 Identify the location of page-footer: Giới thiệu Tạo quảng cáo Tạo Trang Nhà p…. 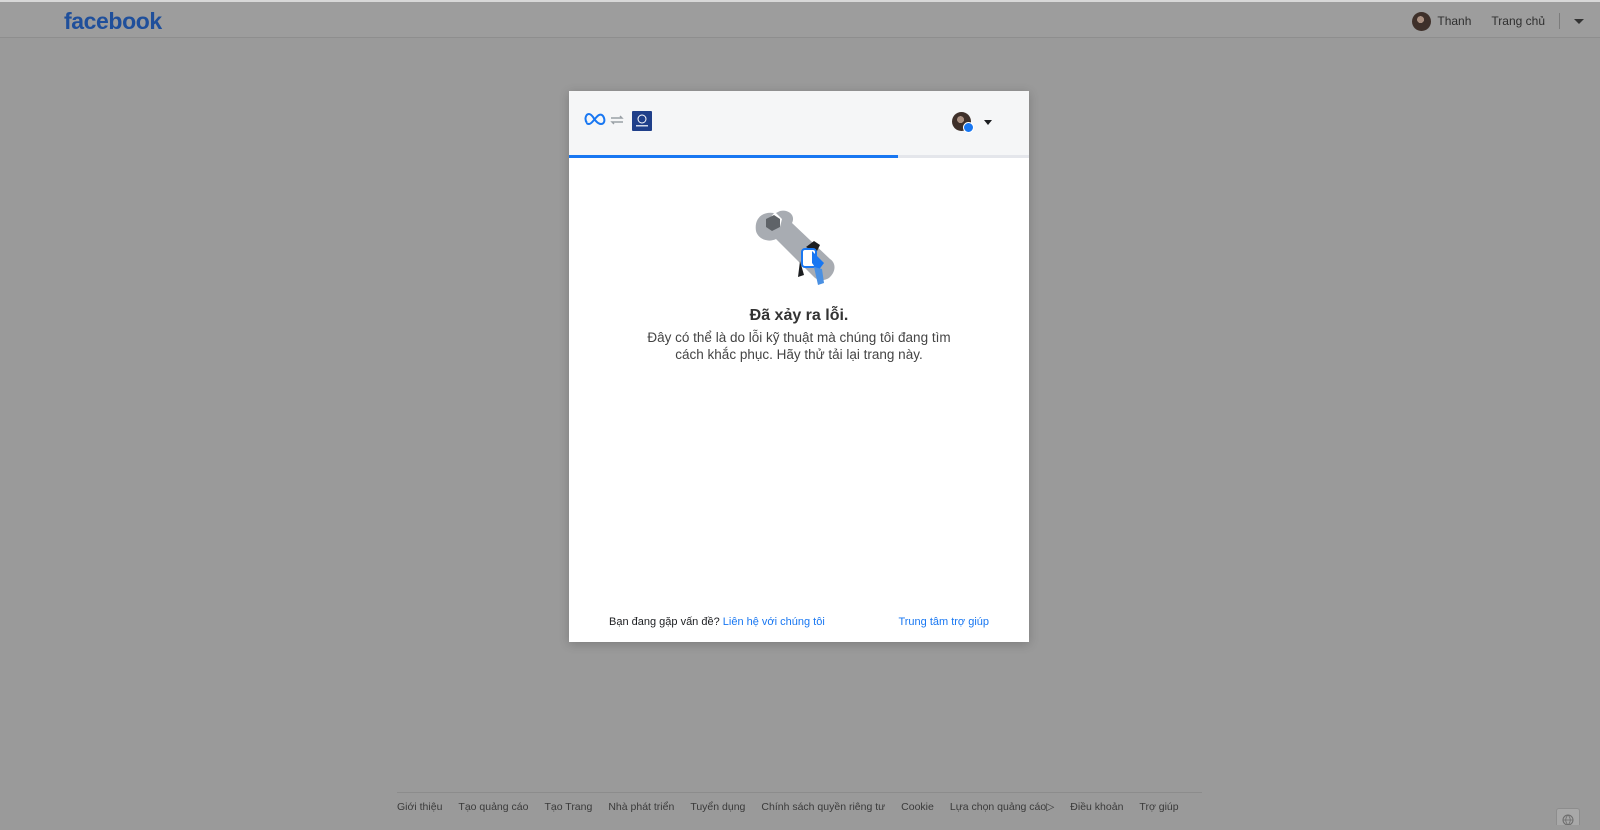
(799, 802).